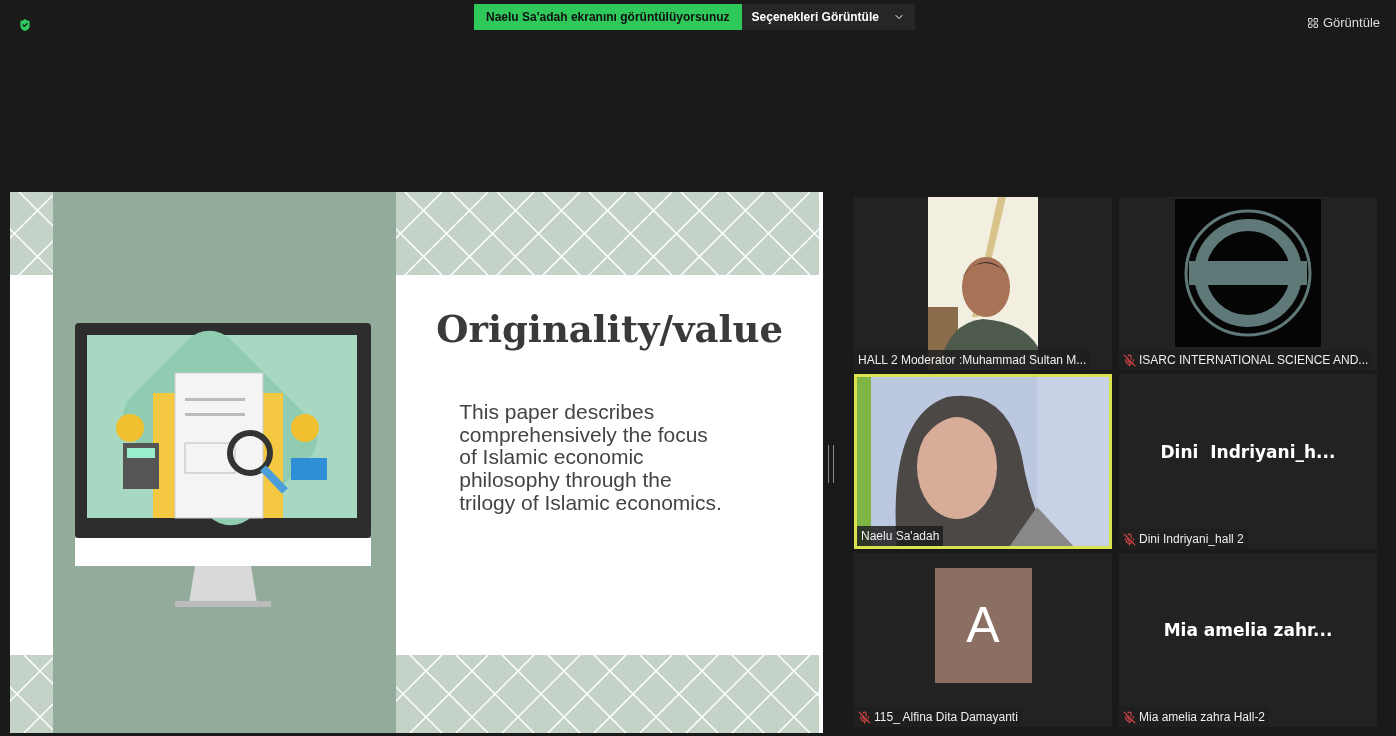 This screenshot has height=736, width=1396. I want to click on view-options-button: Seçenekleri Görüntüle, so click(828, 17).